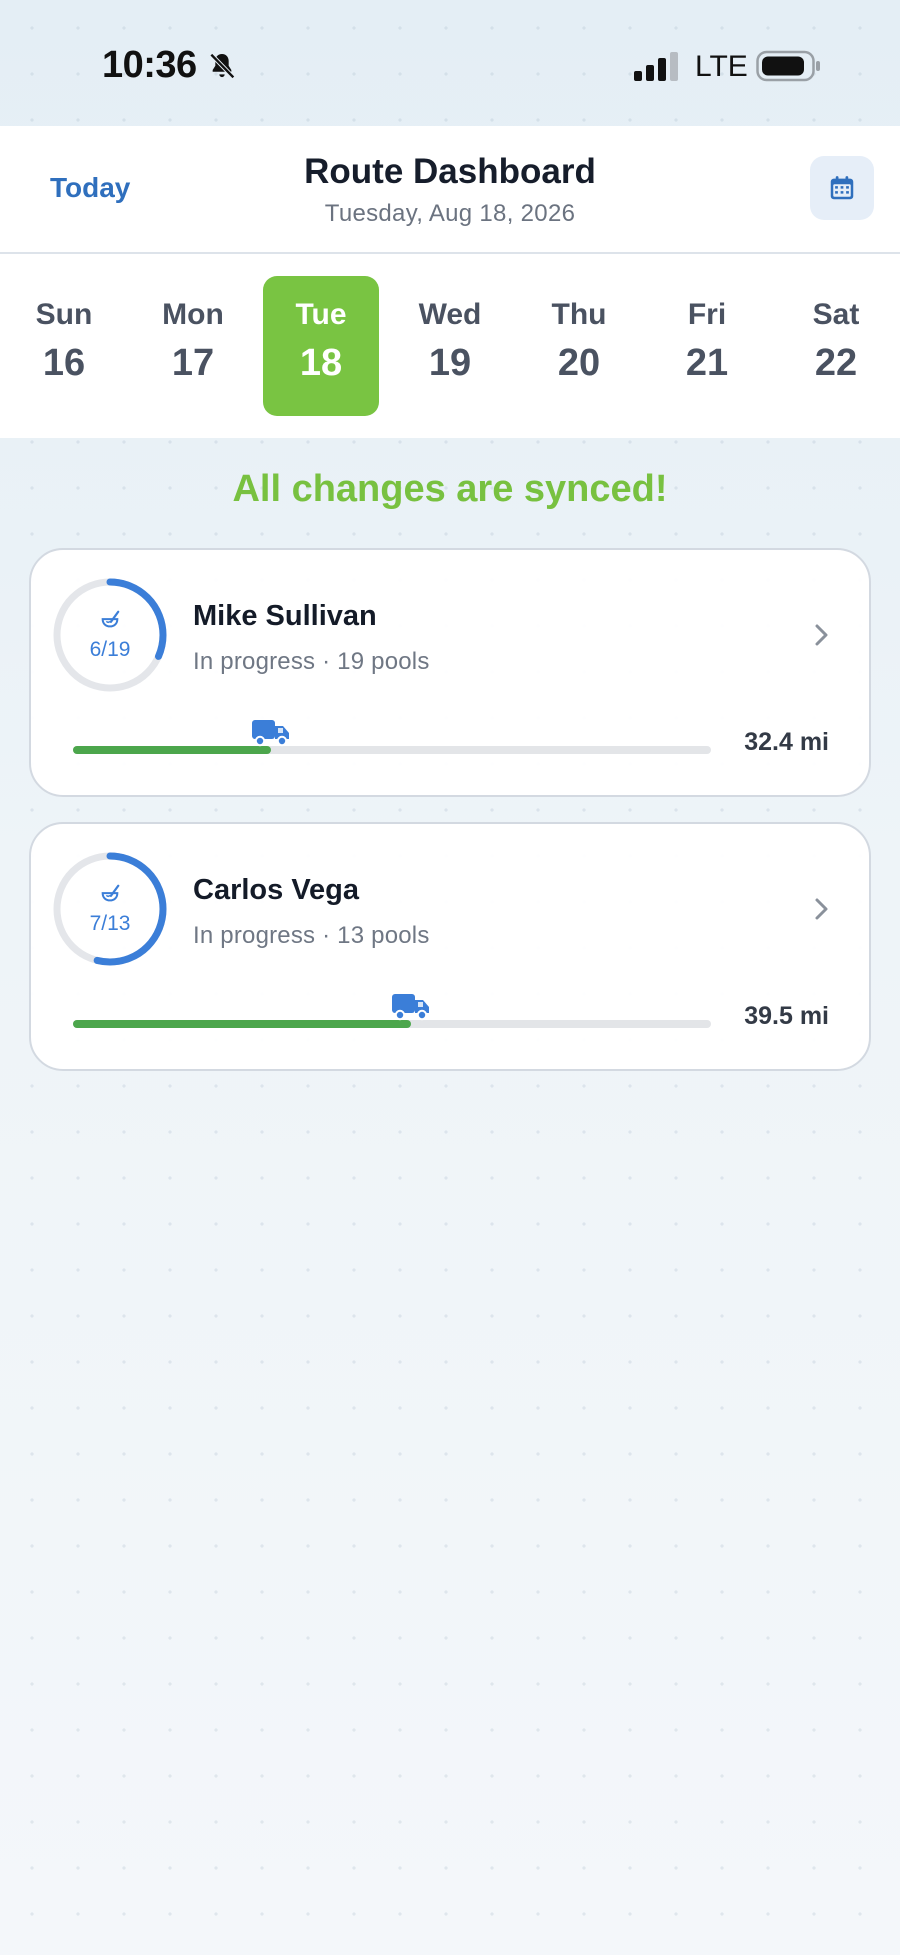  I want to click on day-name: Tue, so click(321, 314).